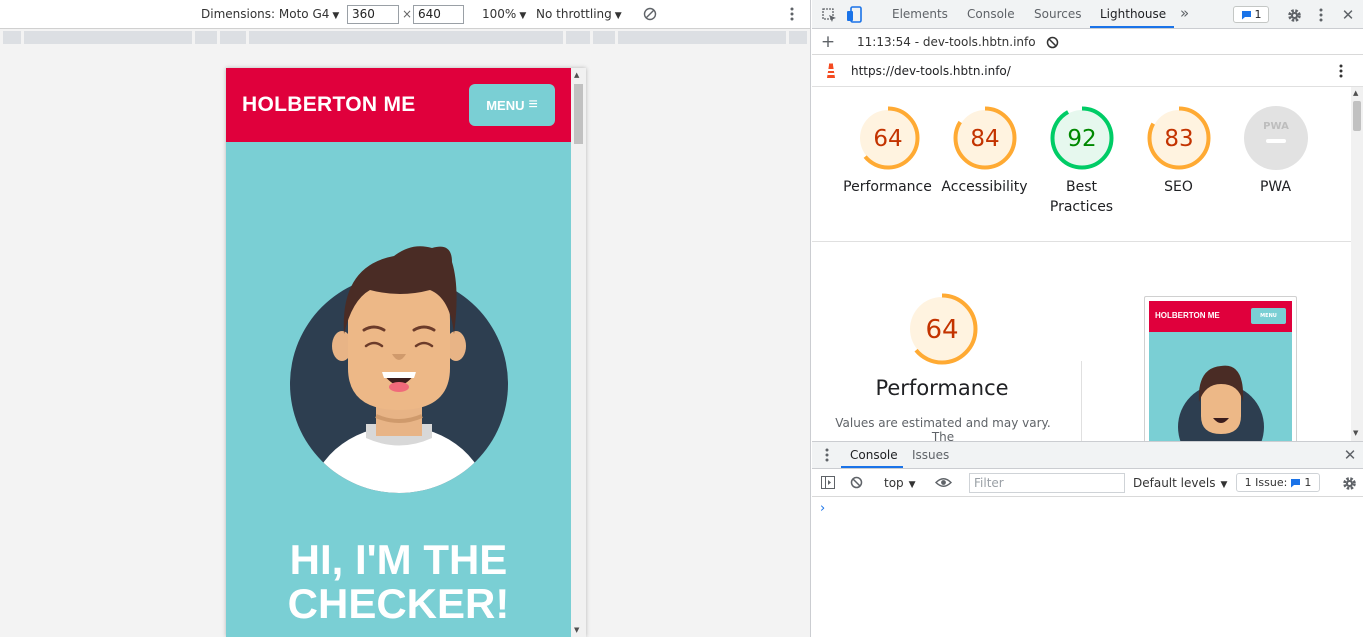 The height and width of the screenshot is (637, 1363). I want to click on tab-console: Console, so click(991, 14).